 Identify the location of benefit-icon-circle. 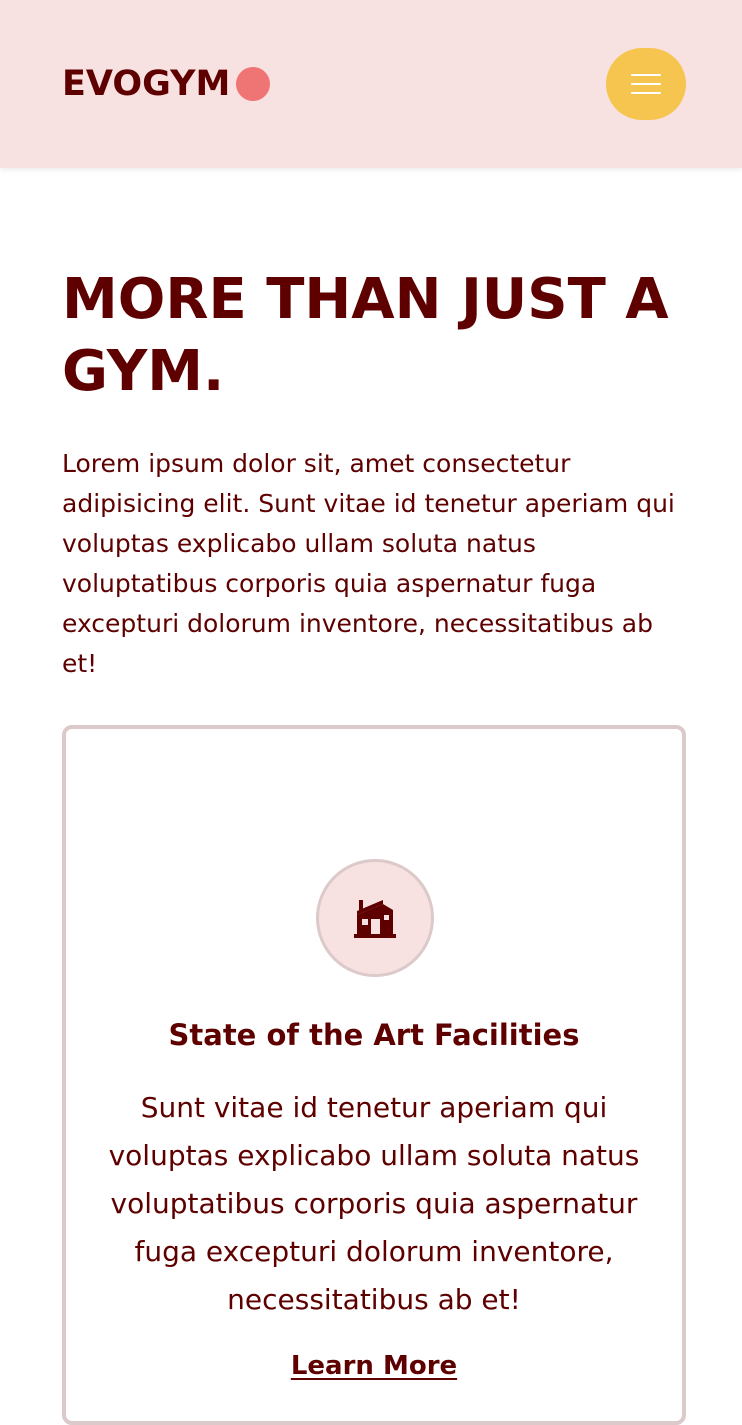
(375, 918).